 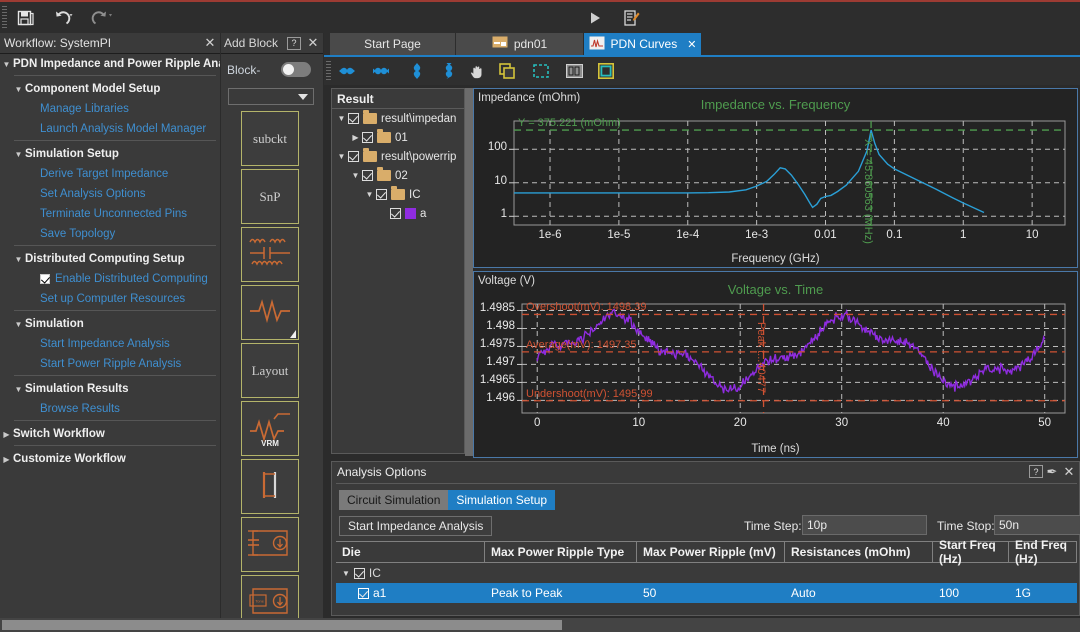 I want to click on workflow-item-distributed-computing-setup: ▼ Distributed Computing Setup, so click(x=110, y=259).